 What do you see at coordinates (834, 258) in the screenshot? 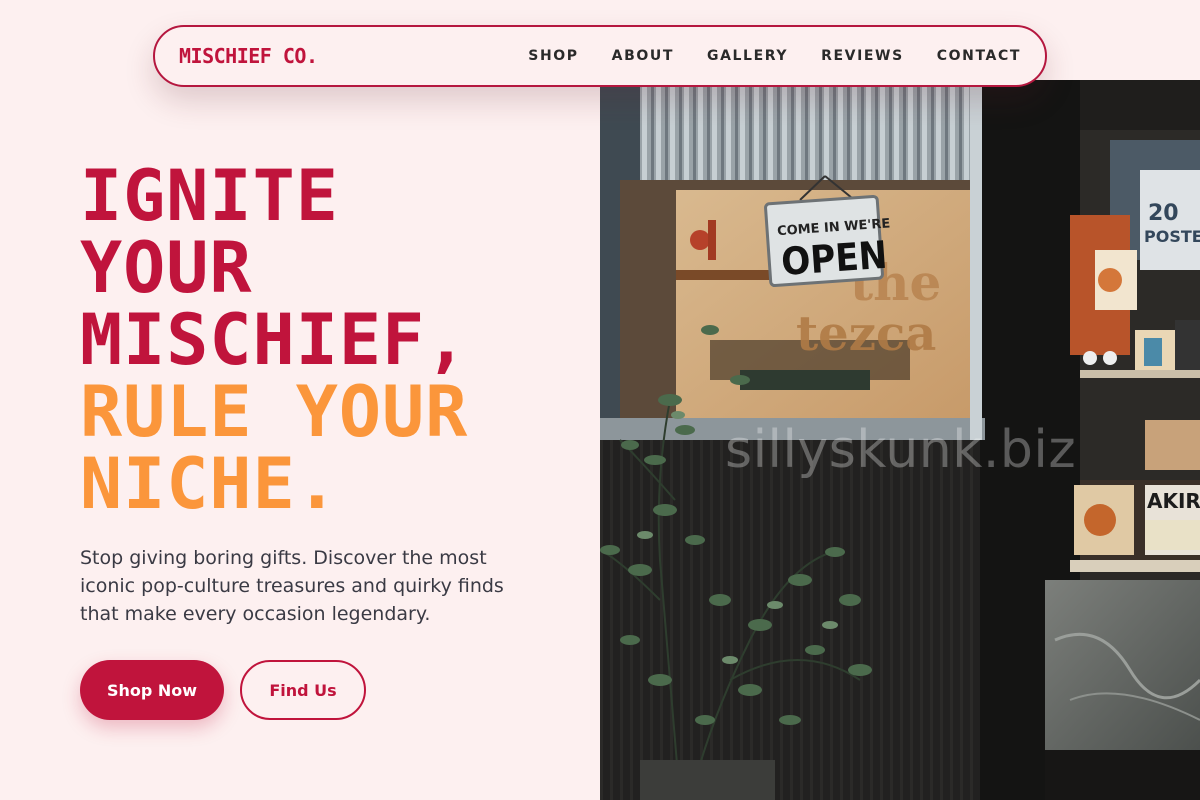
I see `svg-text: OPEN` at bounding box center [834, 258].